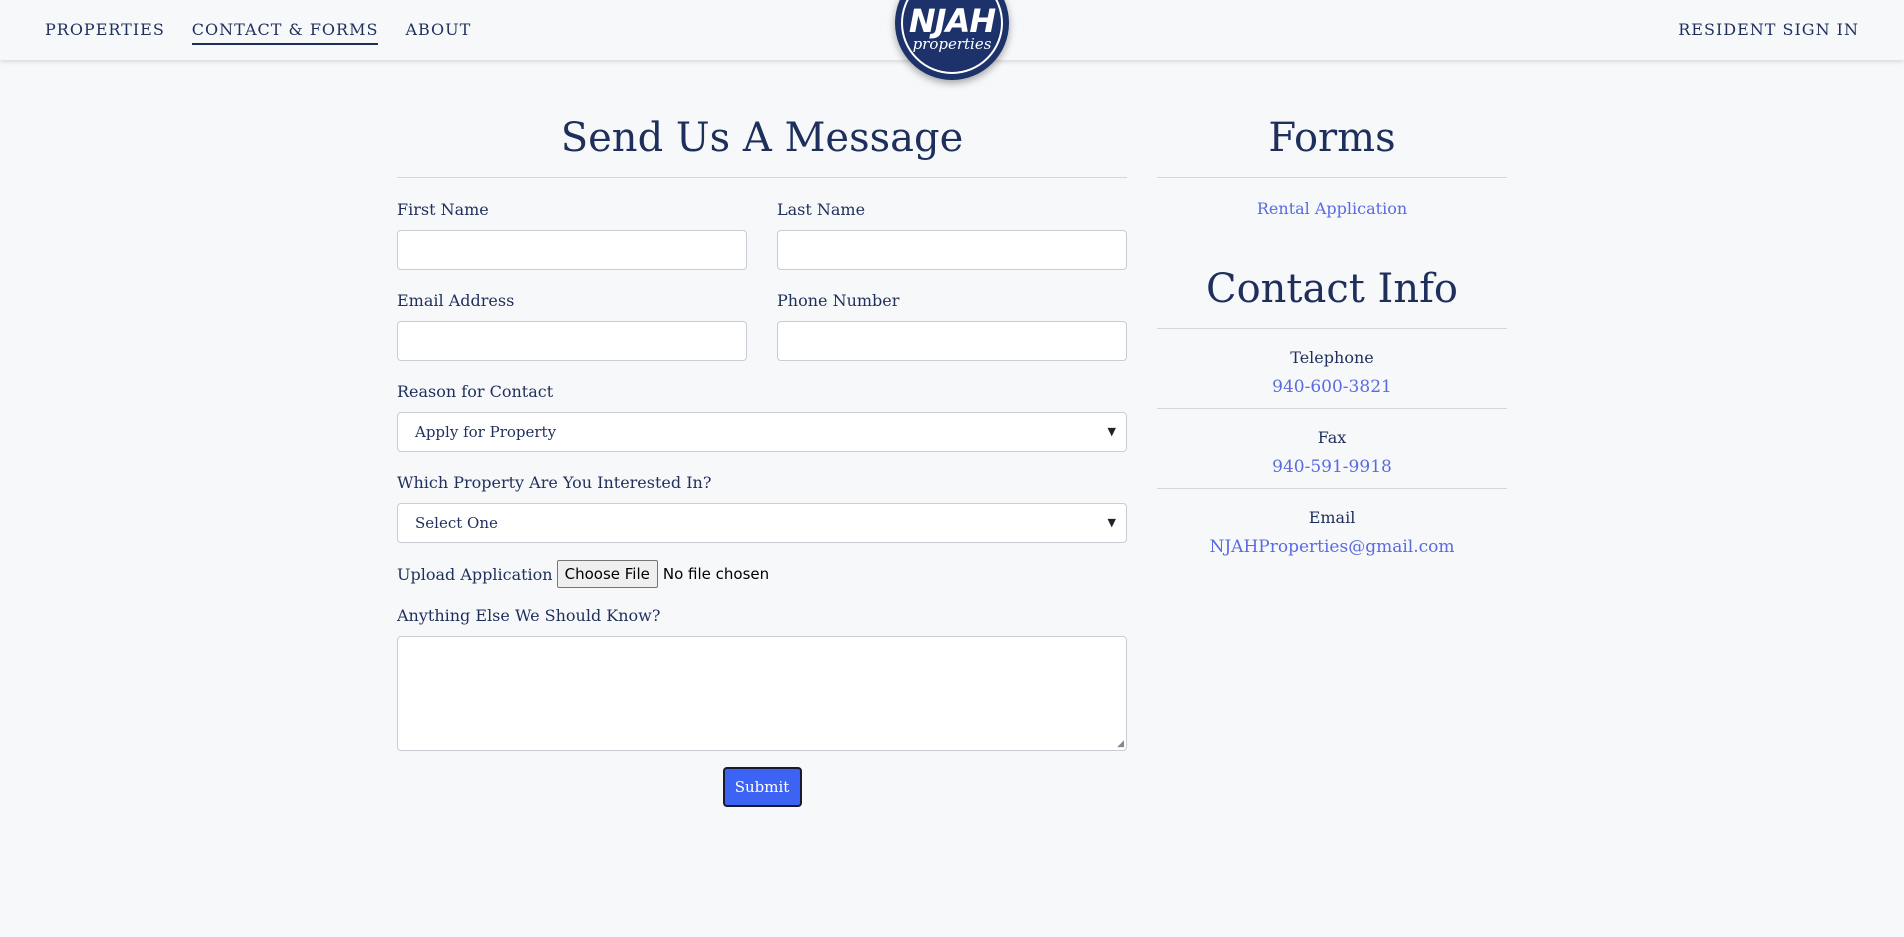  I want to click on last-name-input, so click(952, 250).